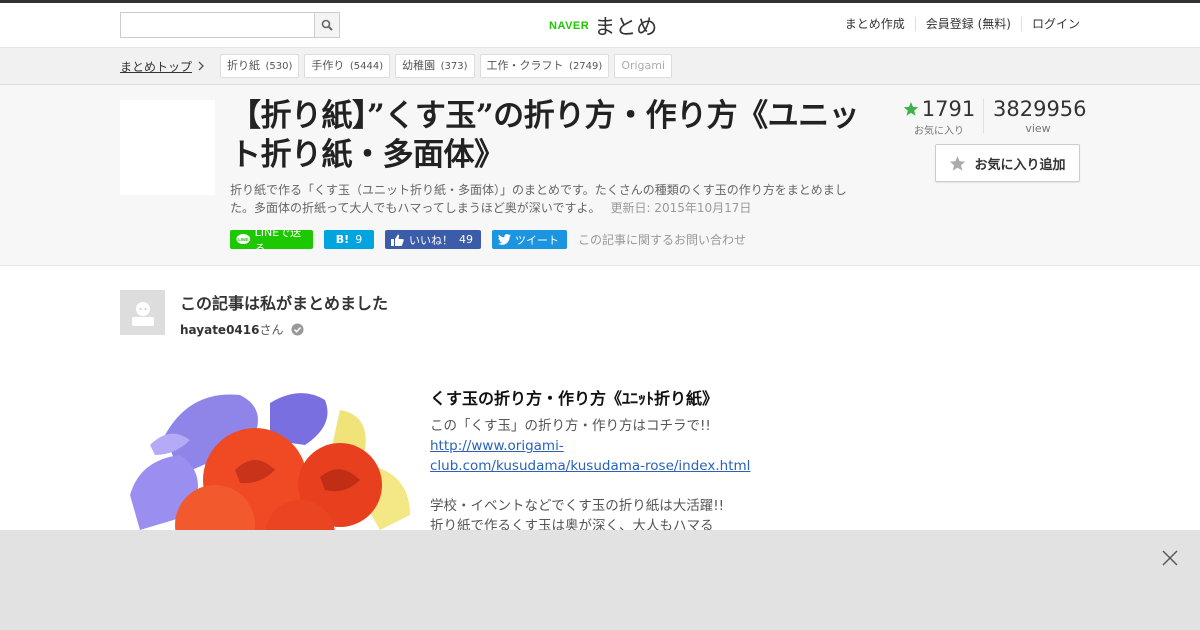  I want to click on page-title: 【折り紙】”くす玉”の折り方・作り方《ユニット折り紙・多面体》, so click(545, 135).